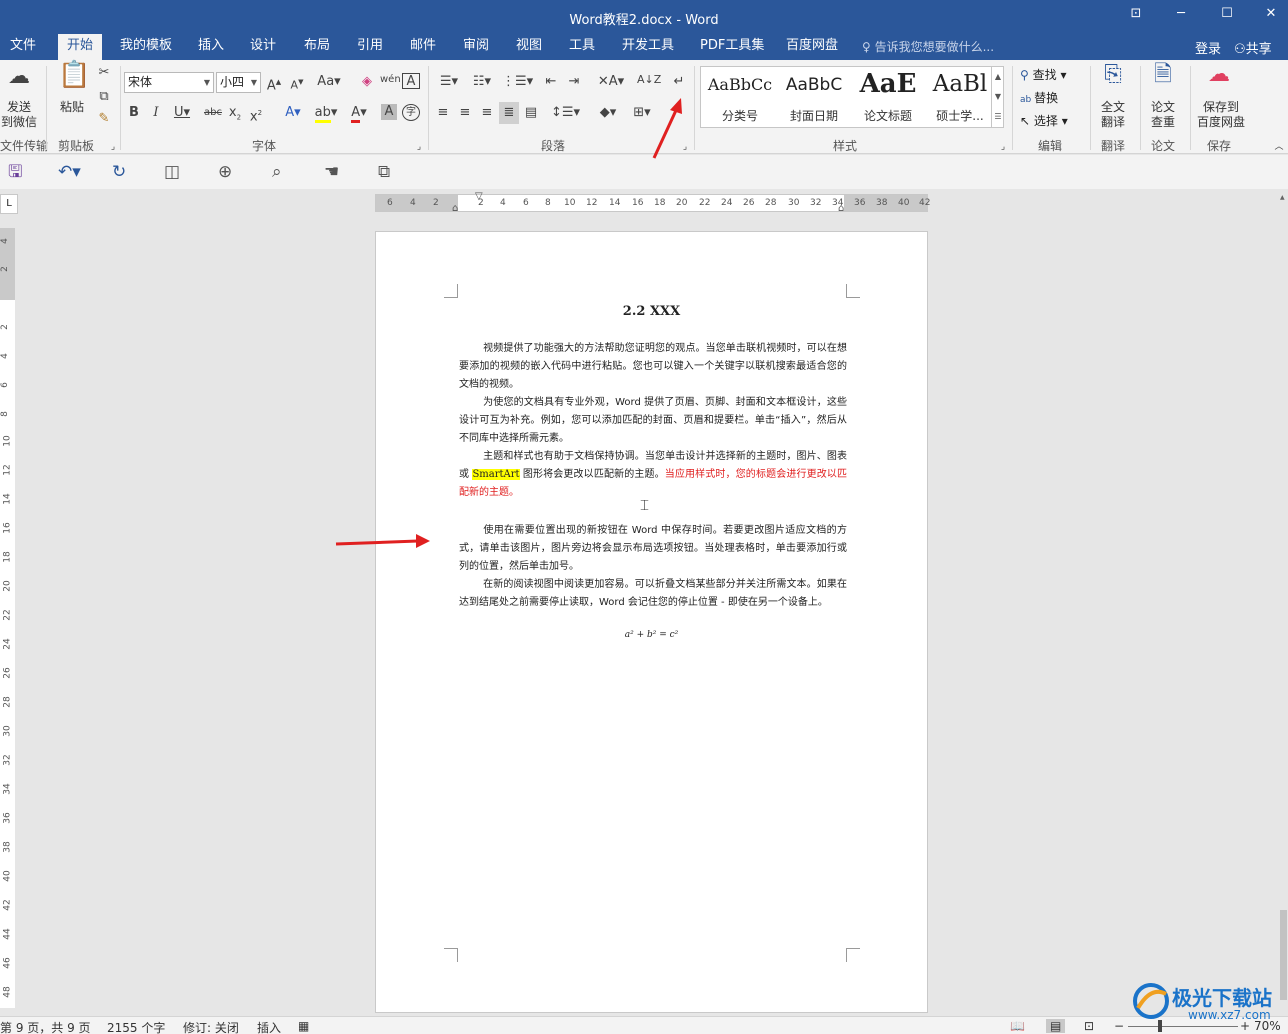 This screenshot has width=1288, height=1034. What do you see at coordinates (608, 113) in the screenshot?
I see `shading-icon: ◆▾` at bounding box center [608, 113].